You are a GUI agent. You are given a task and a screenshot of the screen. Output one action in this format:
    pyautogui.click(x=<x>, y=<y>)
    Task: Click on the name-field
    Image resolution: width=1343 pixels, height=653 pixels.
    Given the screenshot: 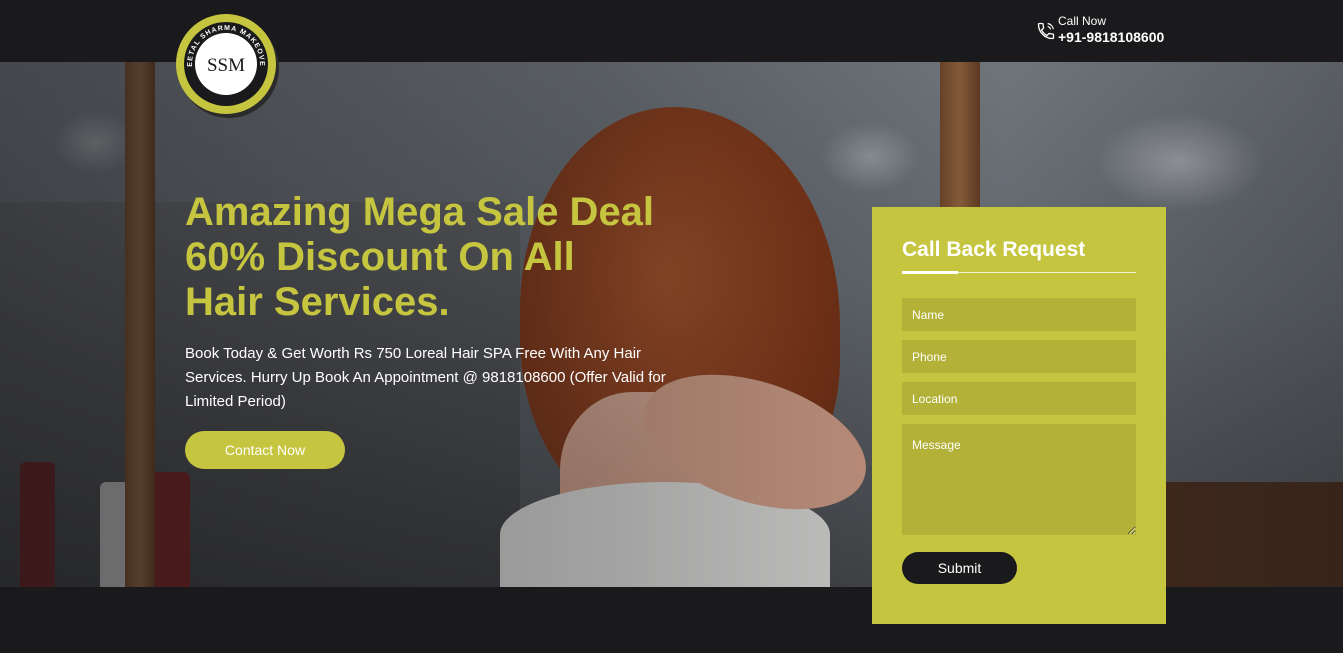 What is the action you would take?
    pyautogui.click(x=1019, y=314)
    